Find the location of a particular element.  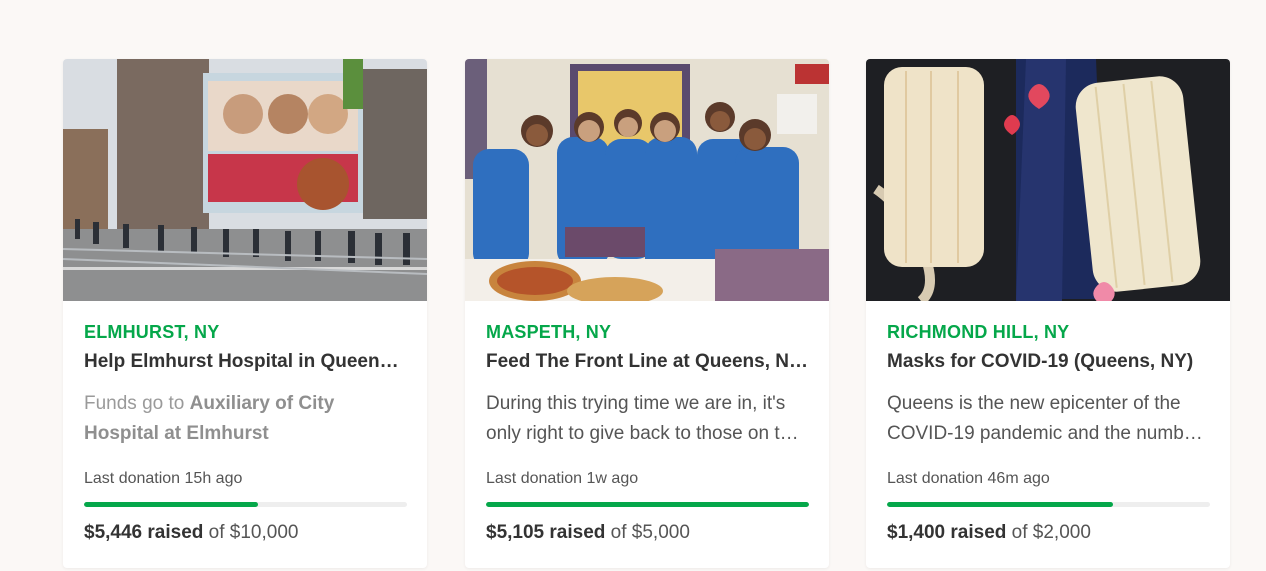

location: MASPETH, NY is located at coordinates (549, 332).